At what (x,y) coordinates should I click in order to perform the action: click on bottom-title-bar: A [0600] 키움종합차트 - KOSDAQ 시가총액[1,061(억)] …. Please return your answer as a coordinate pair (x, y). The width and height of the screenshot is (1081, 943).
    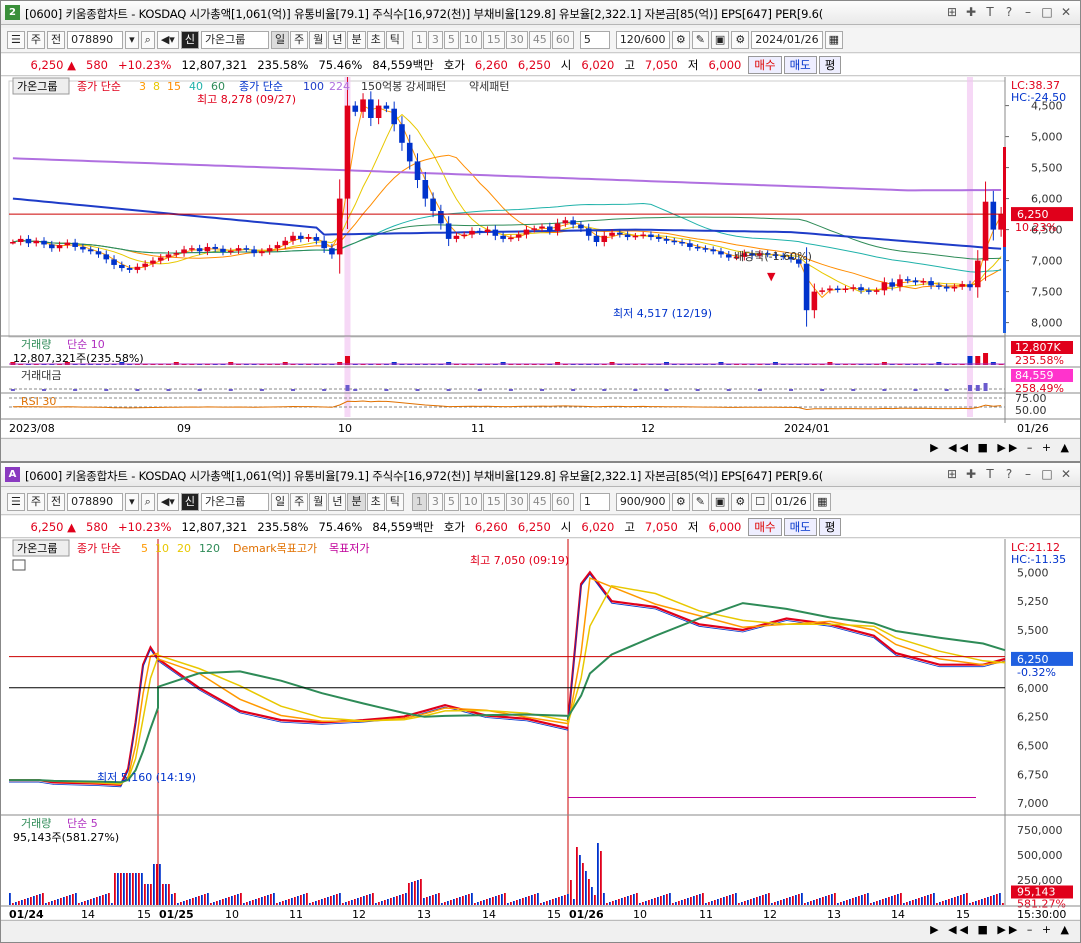
    Looking at the image, I should click on (540, 475).